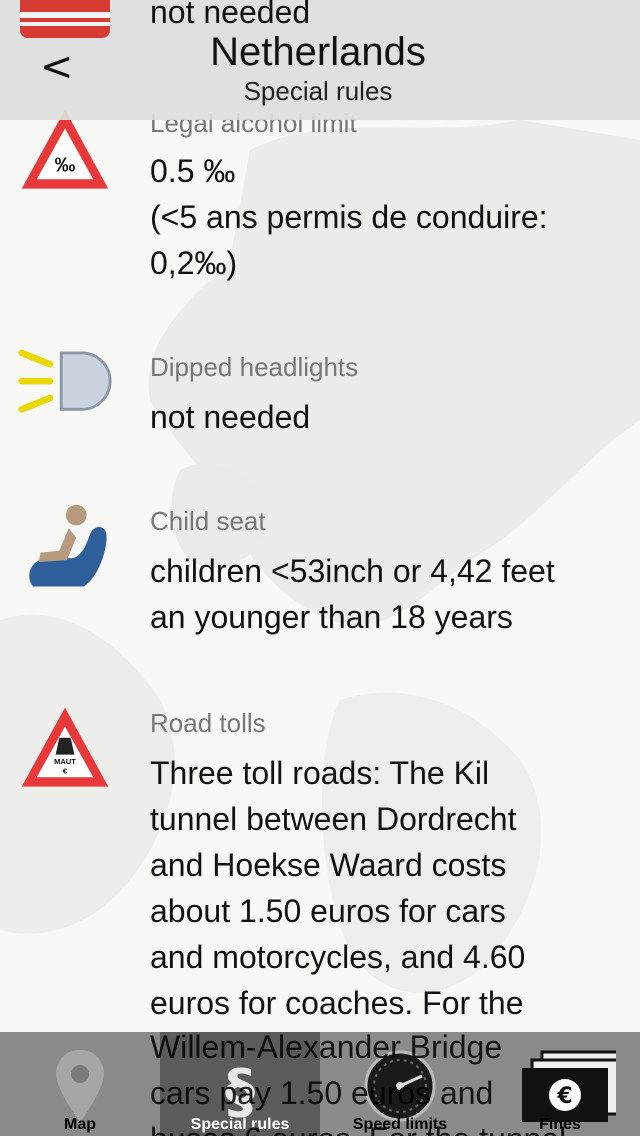 This screenshot has height=1136, width=640. What do you see at coordinates (208, 521) in the screenshot?
I see `rule-label: Child seat` at bounding box center [208, 521].